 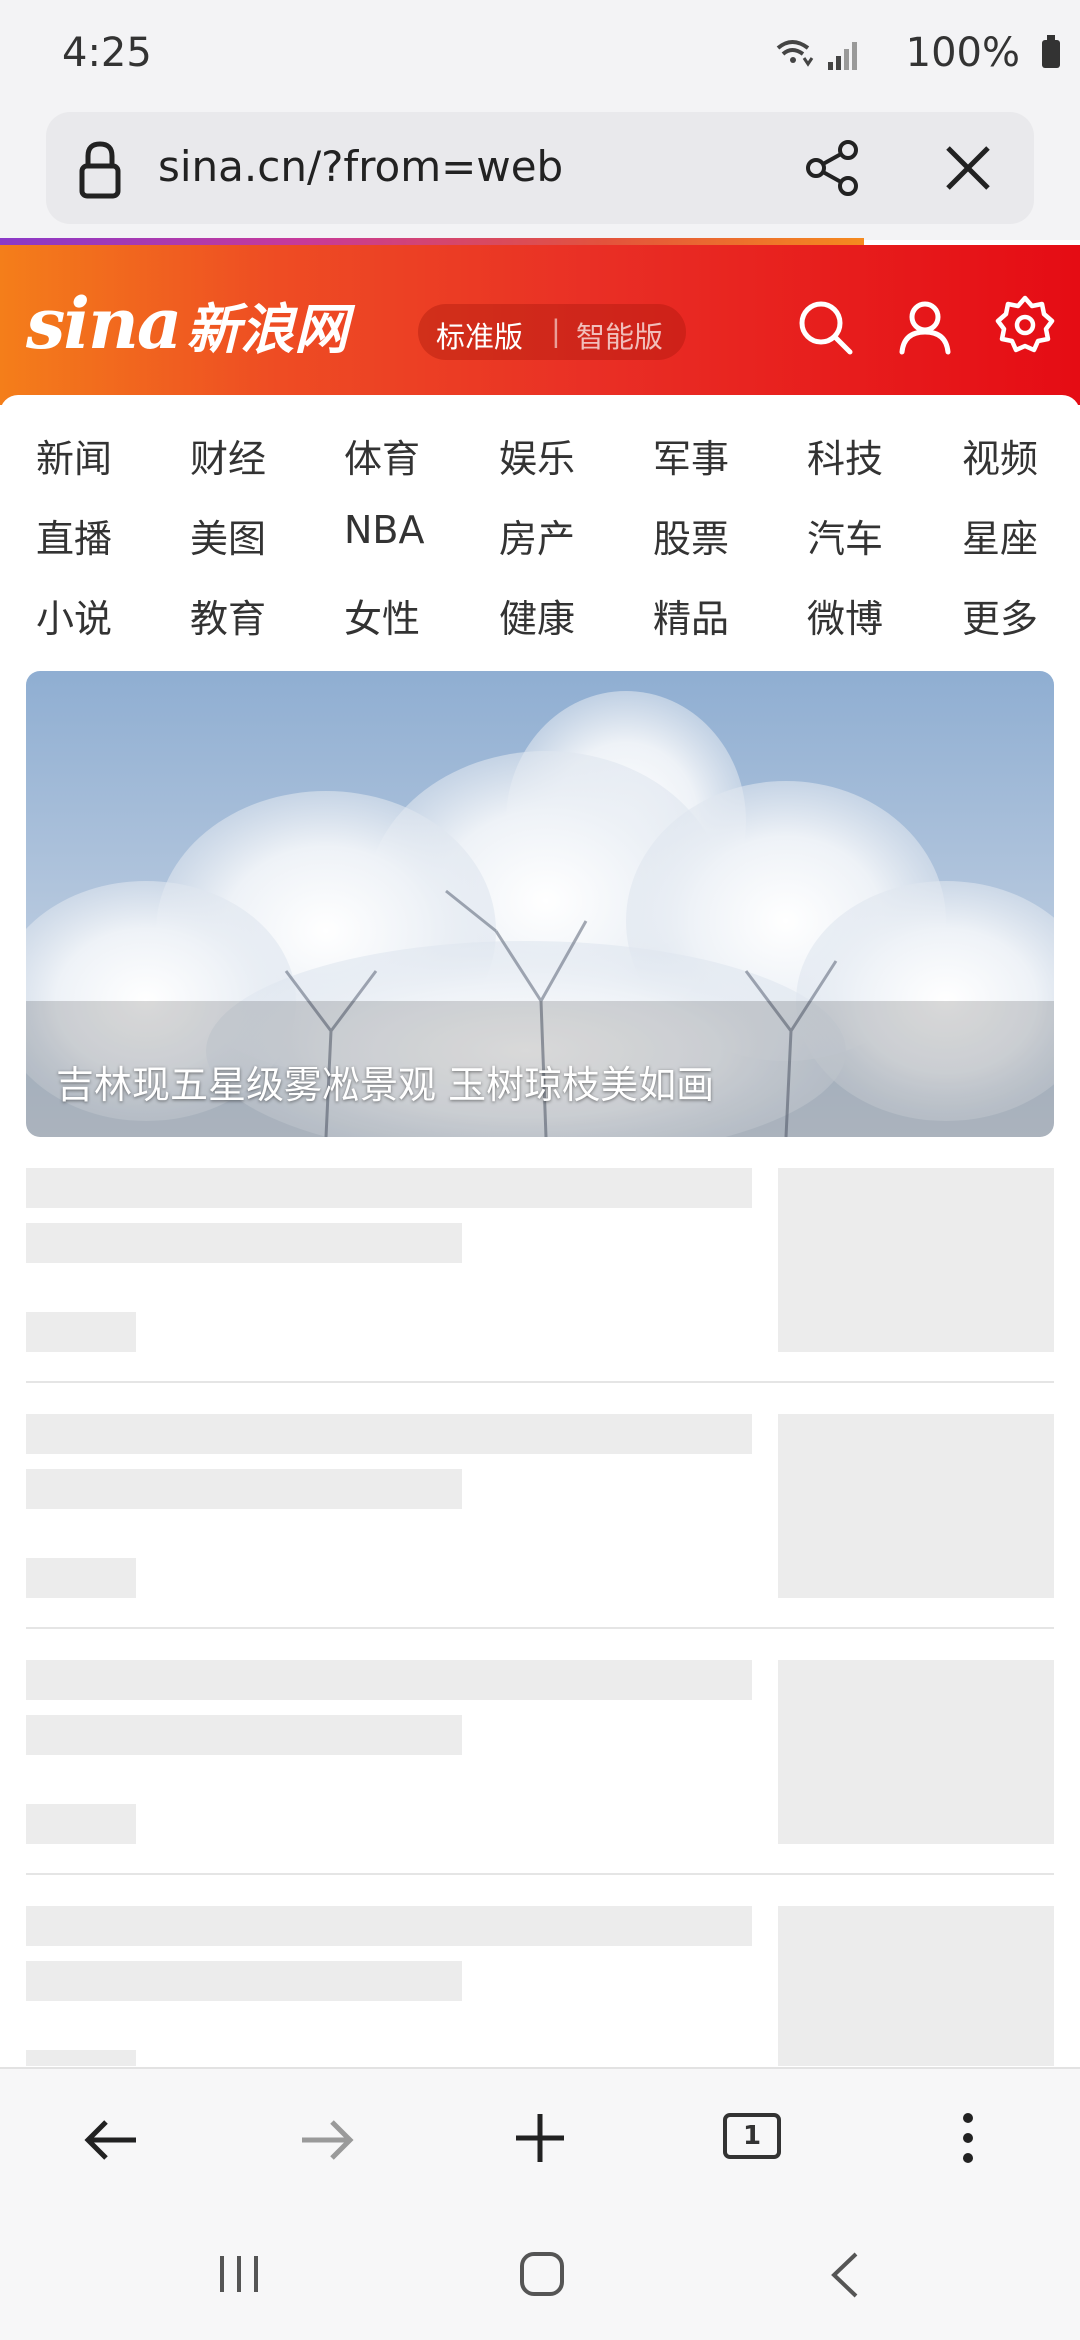 What do you see at coordinates (713, 615) in the screenshot?
I see `nav-item: 精品` at bounding box center [713, 615].